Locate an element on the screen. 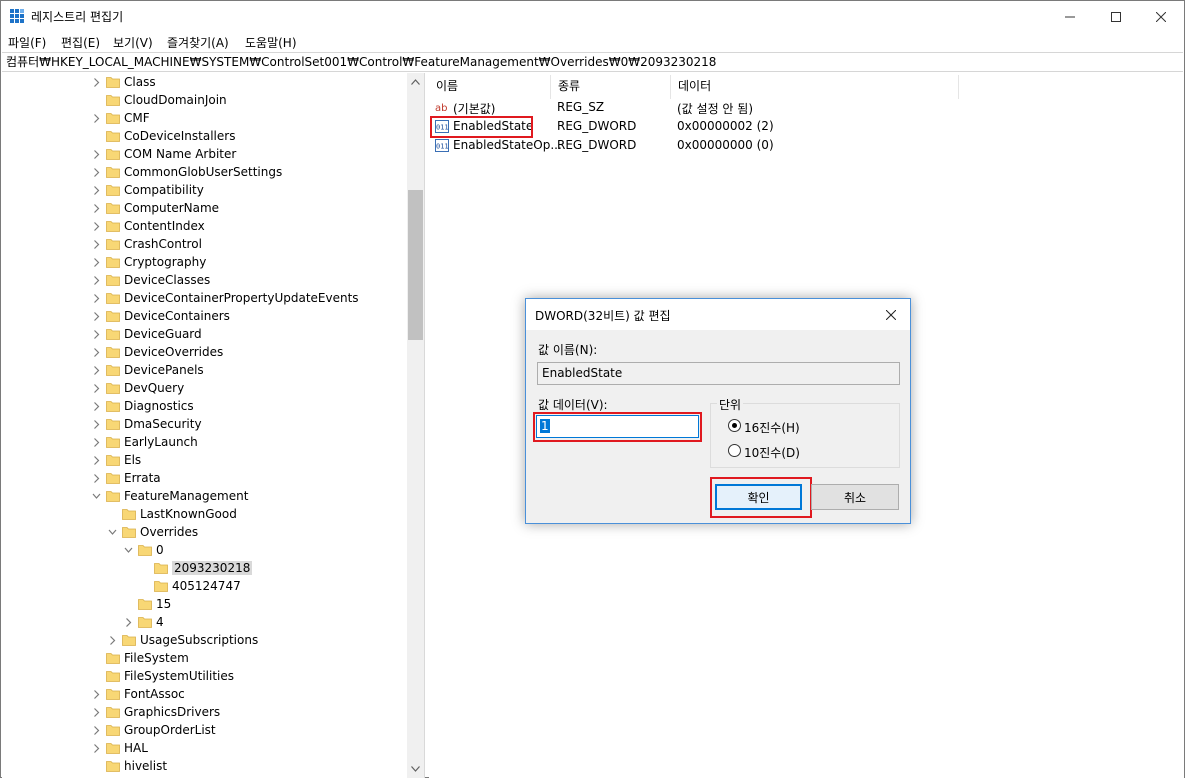 Image resolution: width=1185 pixels, height=778 pixels. tree-item: CommonGlobUserSettings is located at coordinates (204, 173).